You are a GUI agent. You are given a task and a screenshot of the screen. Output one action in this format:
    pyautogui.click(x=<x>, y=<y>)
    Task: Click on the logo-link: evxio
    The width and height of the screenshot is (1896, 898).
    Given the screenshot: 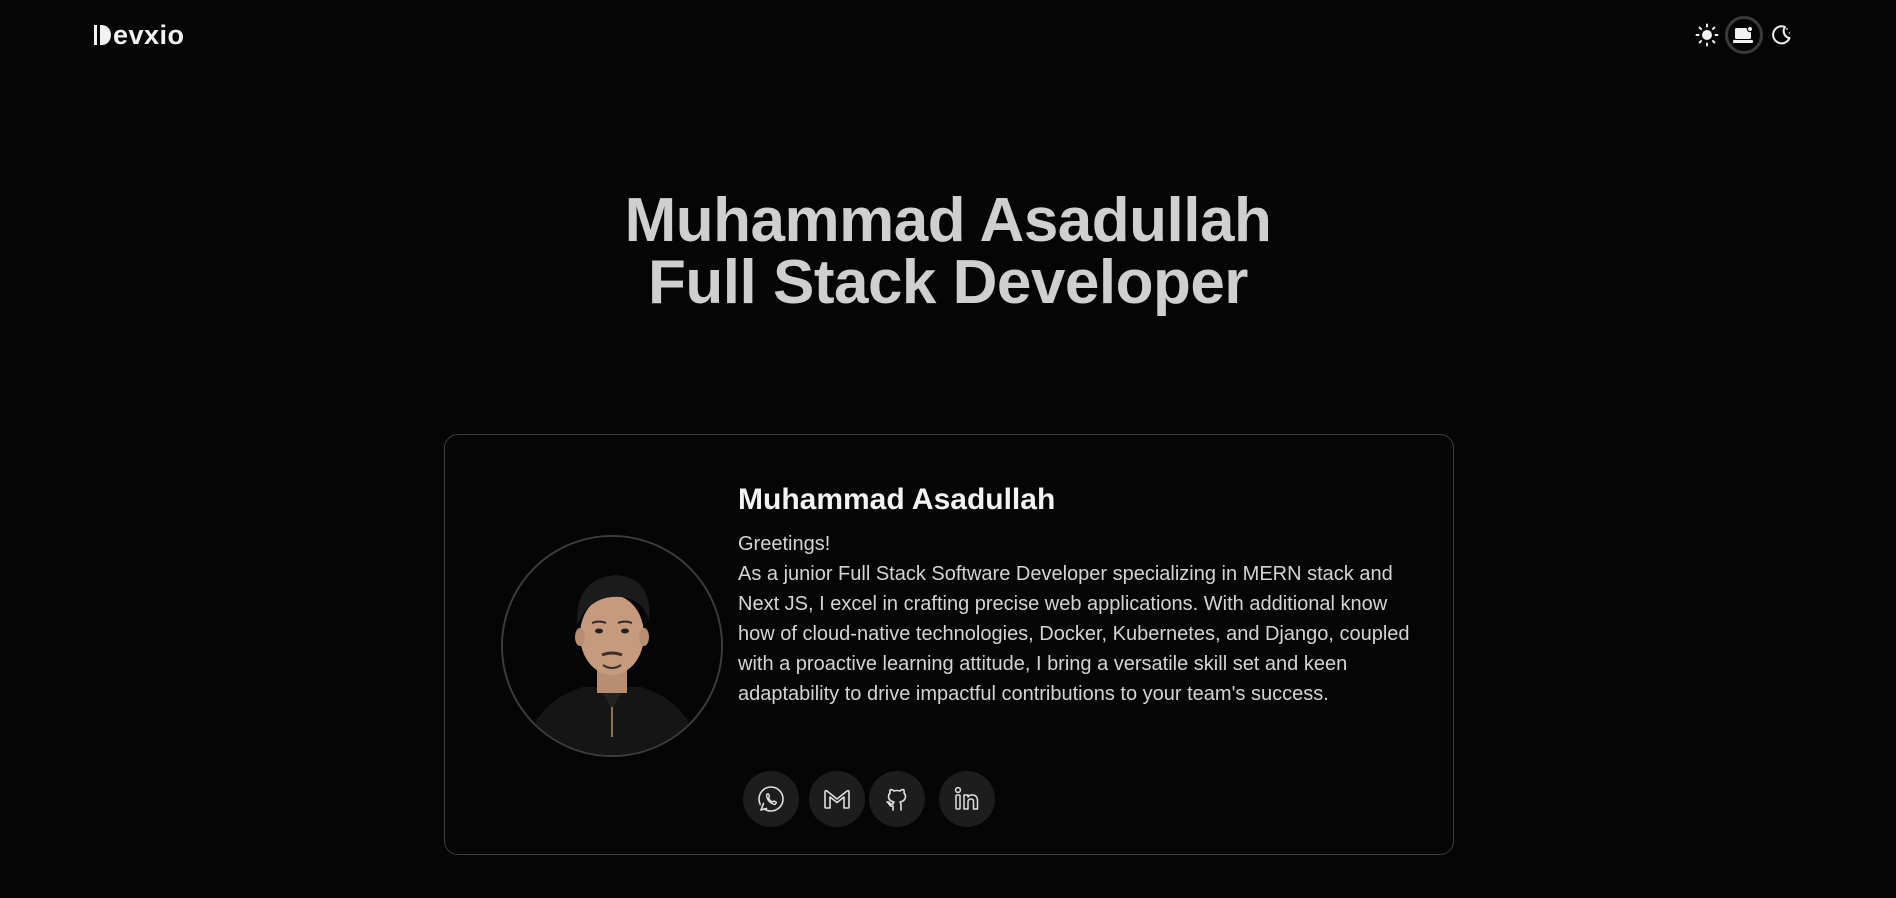 What is the action you would take?
    pyautogui.click(x=139, y=35)
    